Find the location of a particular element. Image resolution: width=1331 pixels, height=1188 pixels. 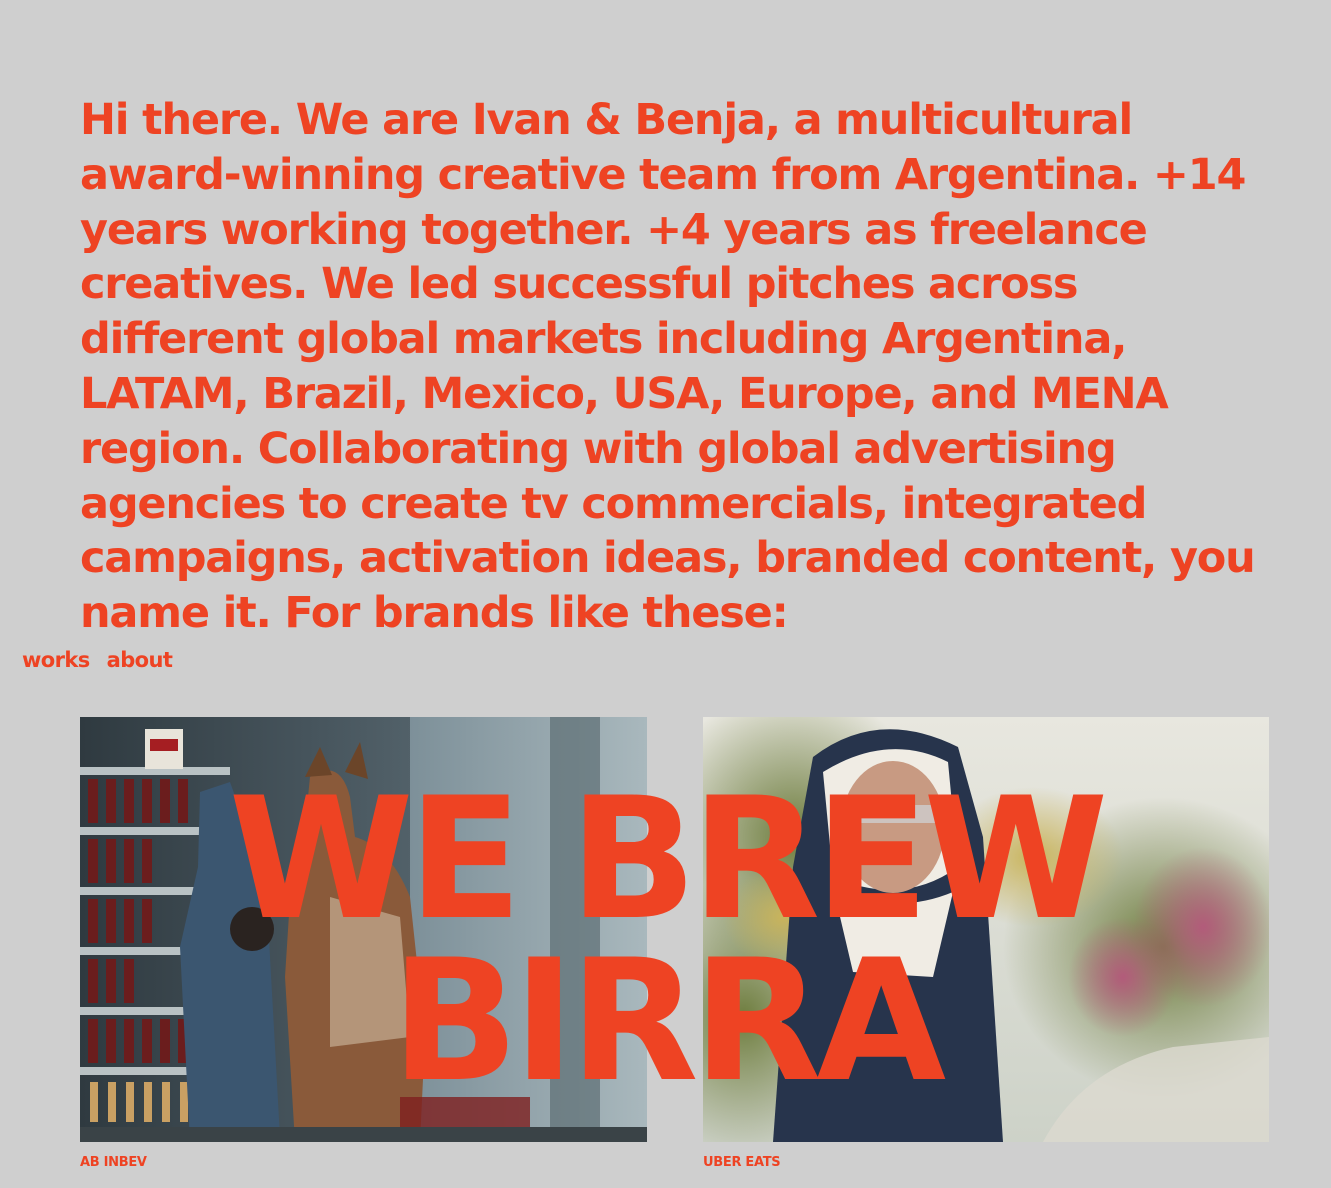

nav-works-link: works is located at coordinates (56, 660).